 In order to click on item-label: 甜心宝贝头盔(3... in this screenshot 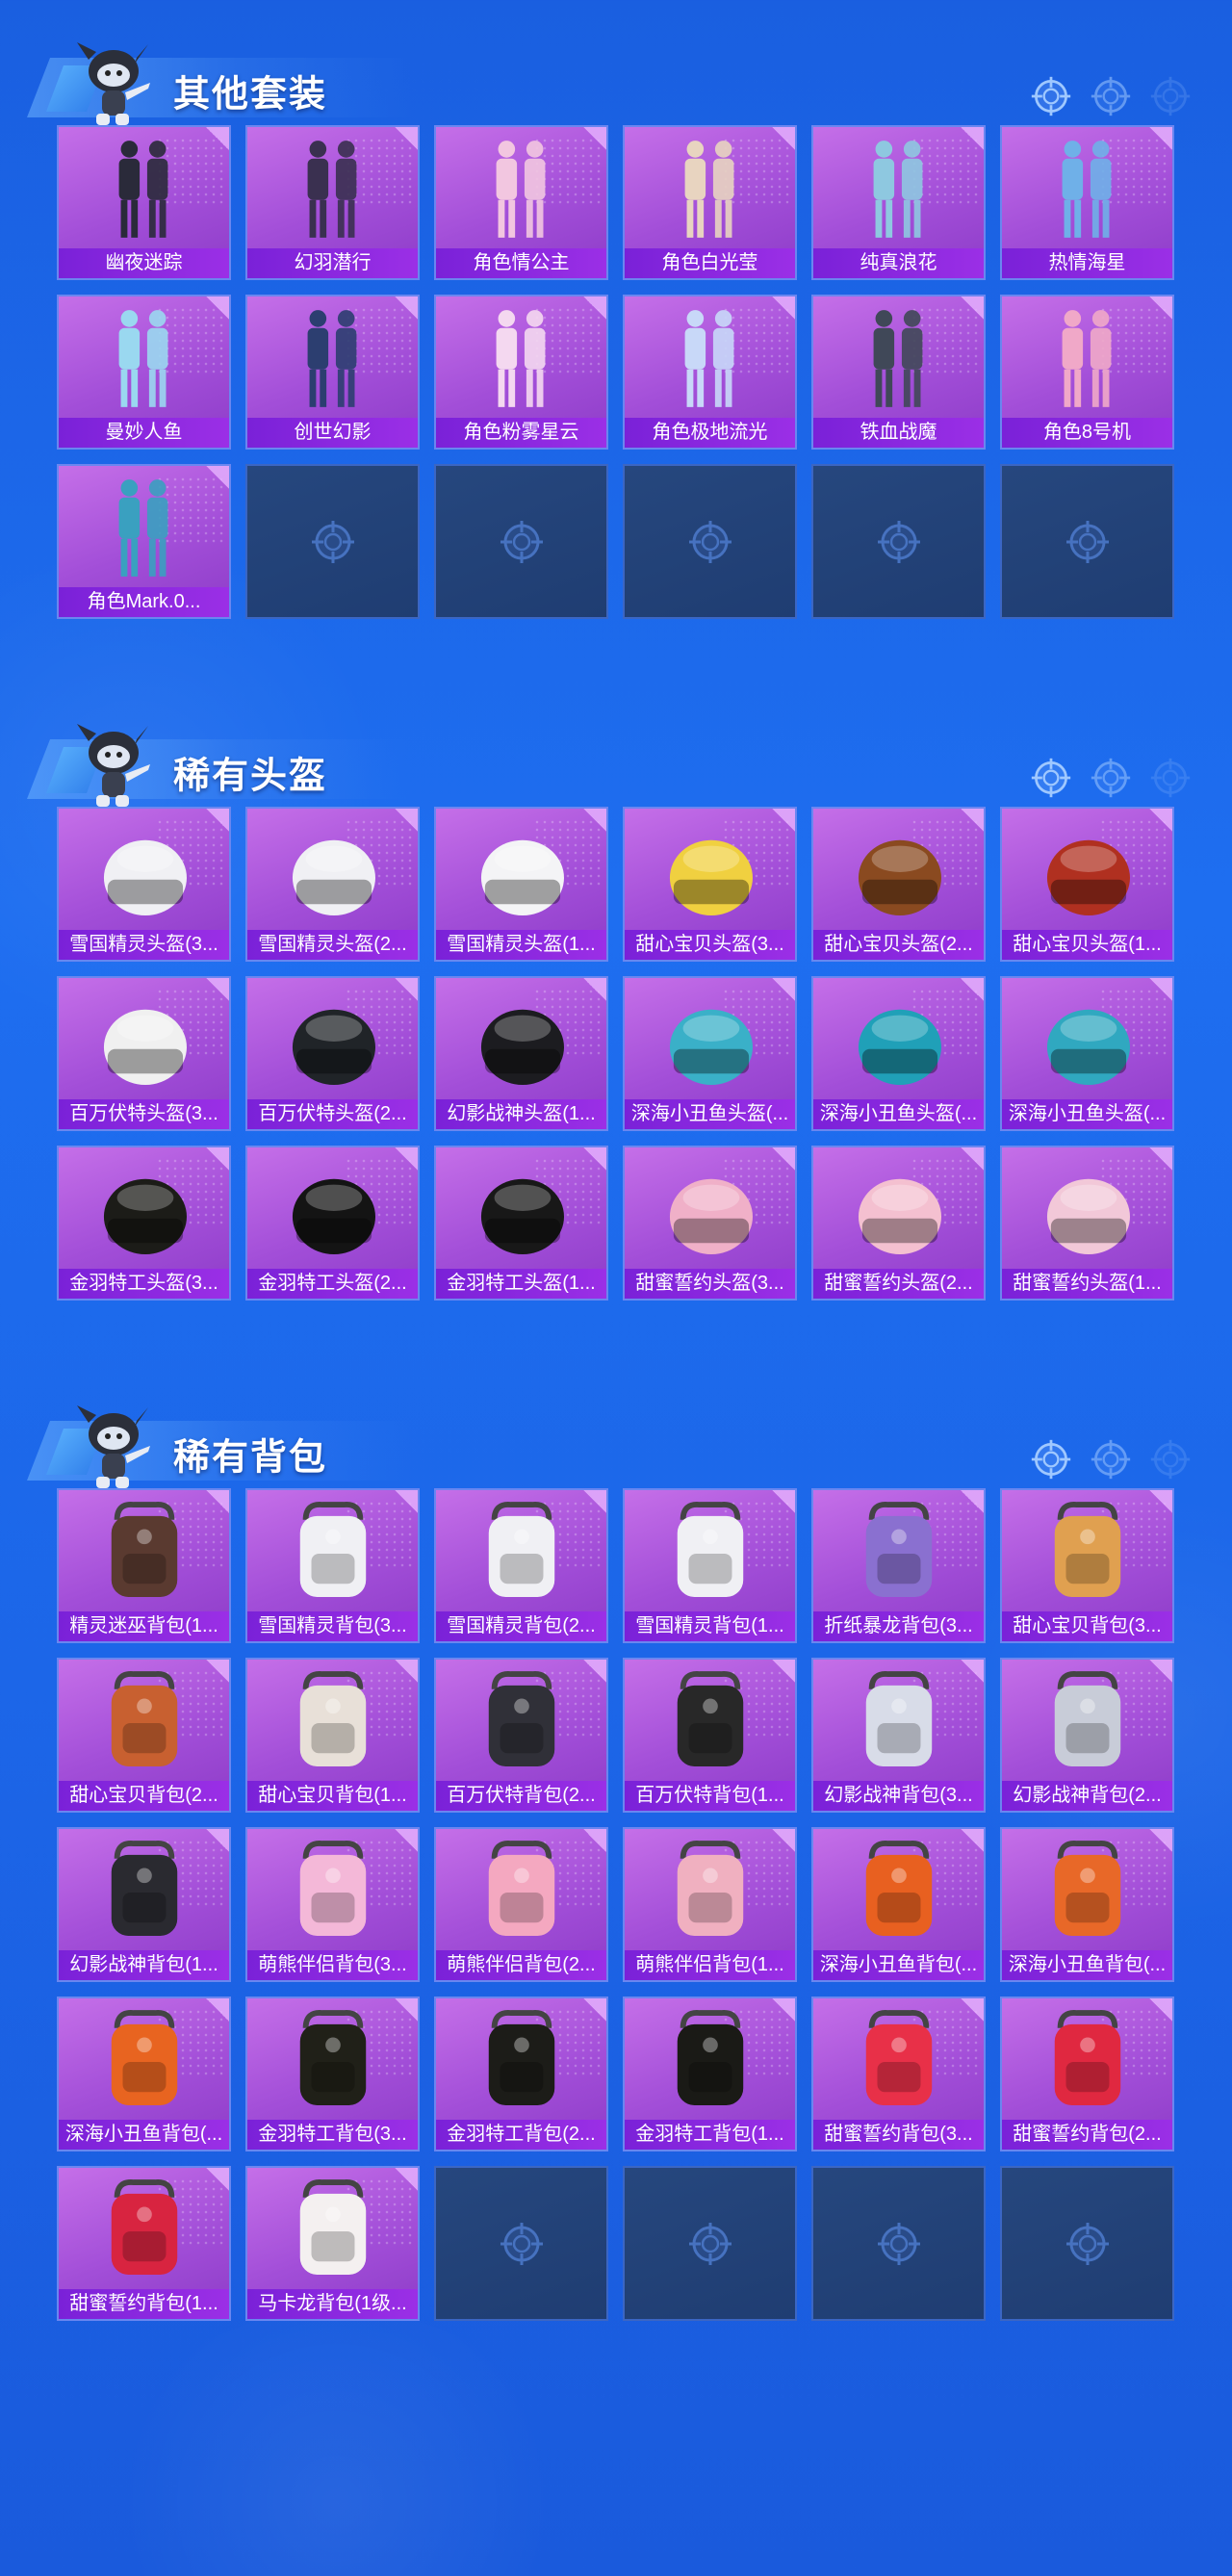, I will do `click(710, 945)`.